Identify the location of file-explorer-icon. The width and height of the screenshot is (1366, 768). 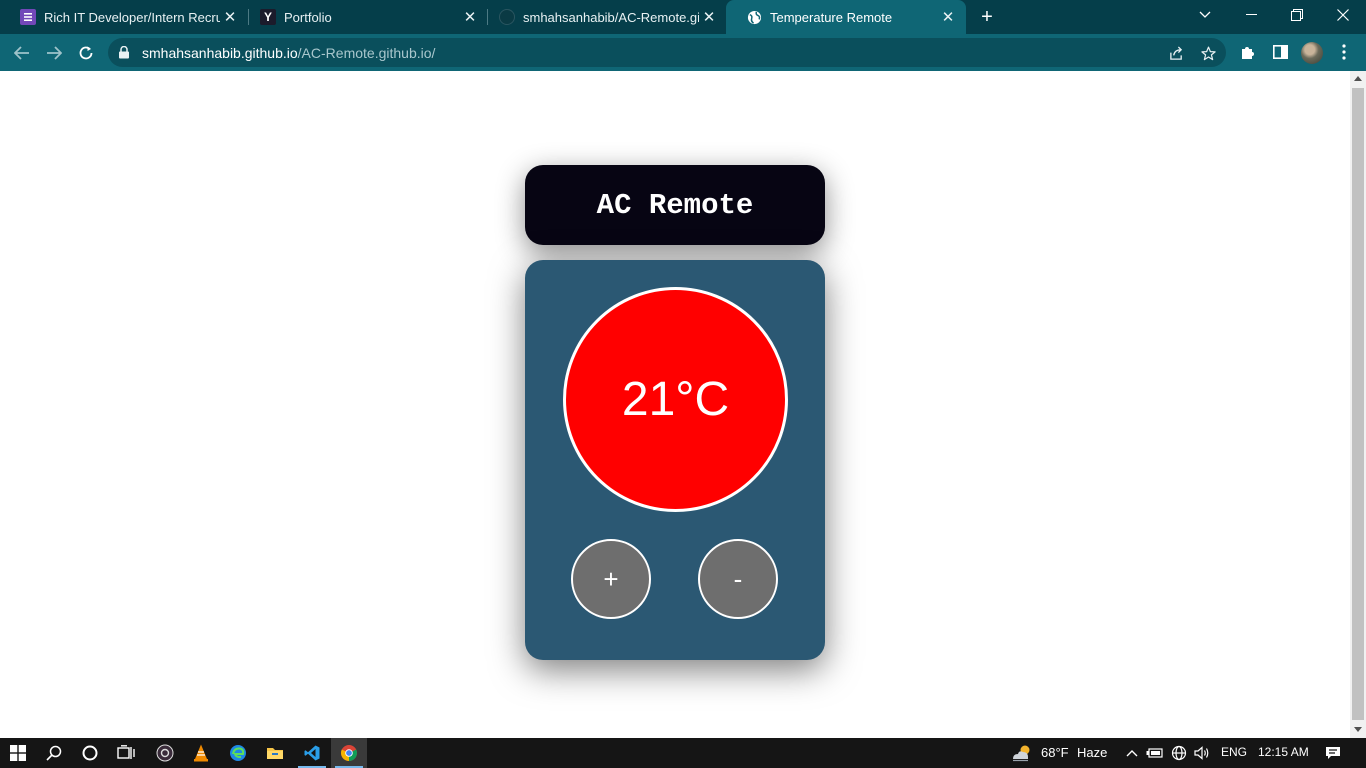
(275, 753).